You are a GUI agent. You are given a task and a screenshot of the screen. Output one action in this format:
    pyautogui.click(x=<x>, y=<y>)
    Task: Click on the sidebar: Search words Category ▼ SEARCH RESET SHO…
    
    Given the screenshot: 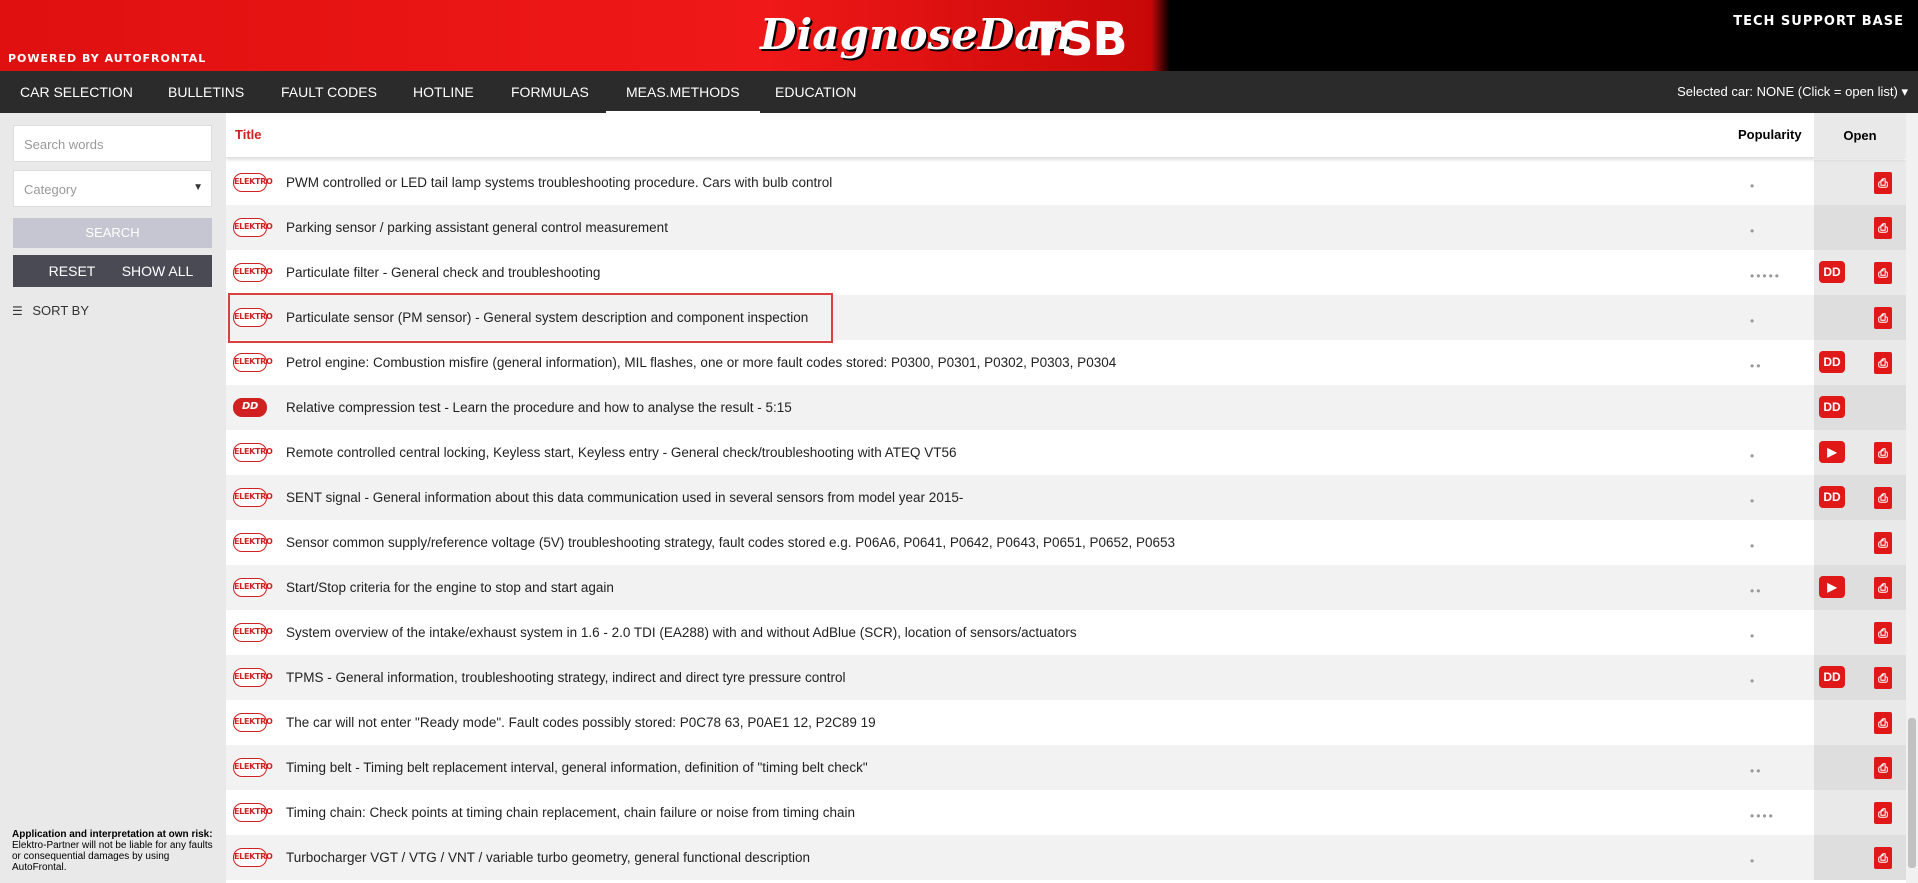 What is the action you would take?
    pyautogui.click(x=113, y=498)
    